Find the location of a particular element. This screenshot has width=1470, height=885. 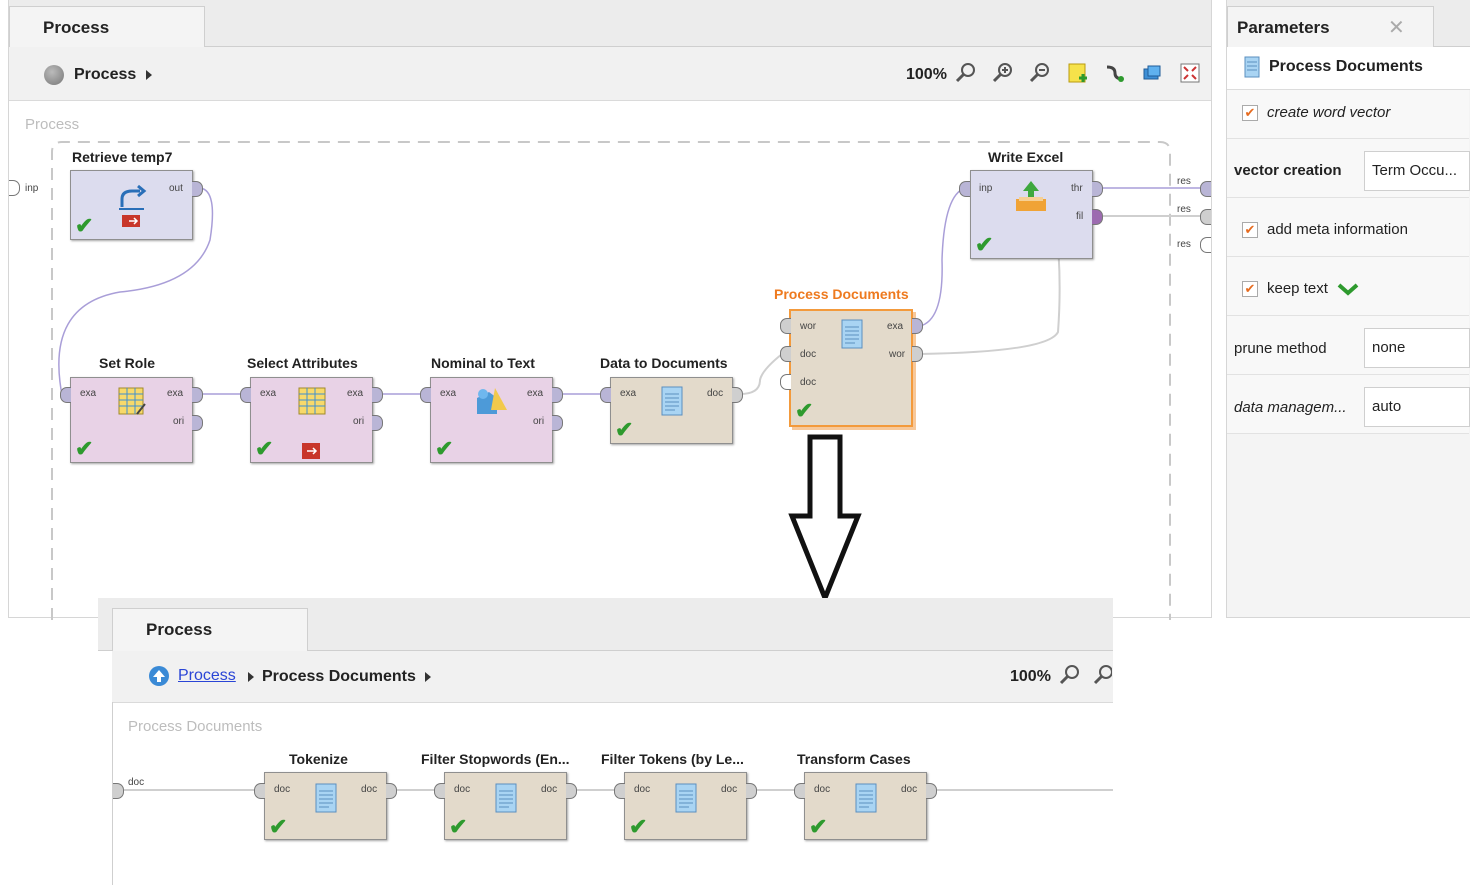

transform-cases-in-port is located at coordinates (799, 791).